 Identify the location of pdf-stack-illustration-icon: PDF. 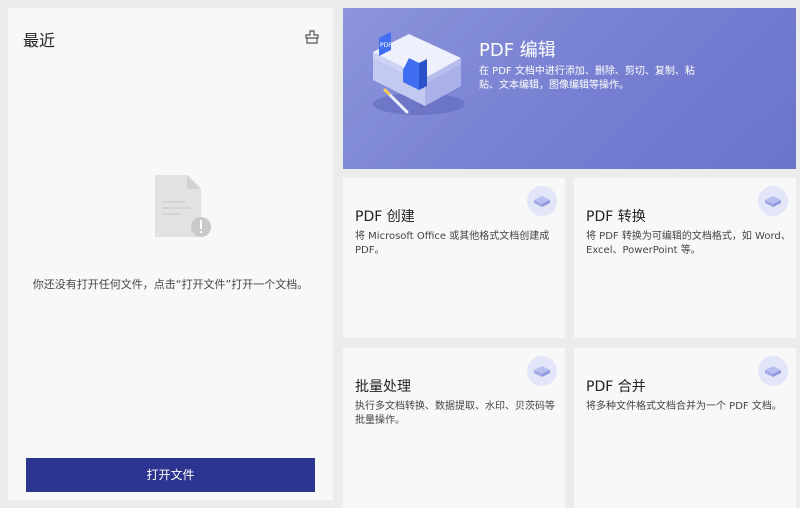
(419, 73).